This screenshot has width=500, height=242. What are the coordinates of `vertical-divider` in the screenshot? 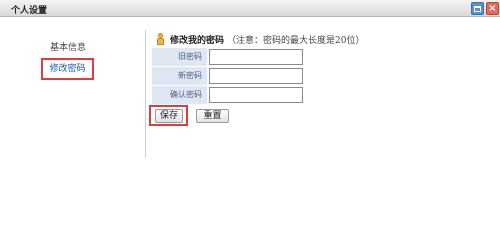 It's located at (145, 94).